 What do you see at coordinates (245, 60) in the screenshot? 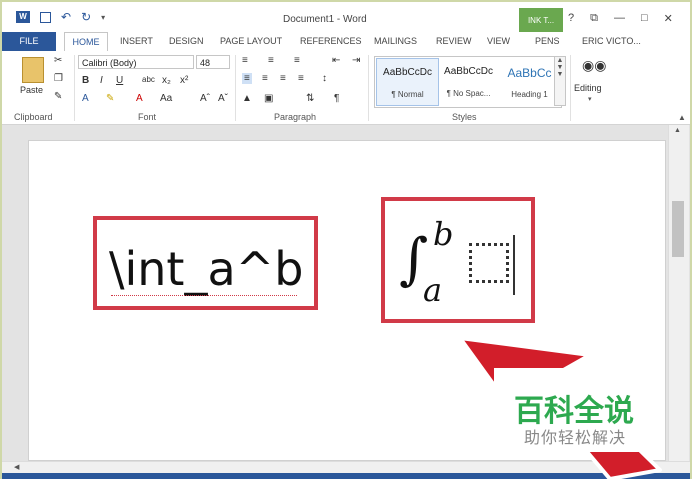
I see `bullets-icon: ≡` at bounding box center [245, 60].